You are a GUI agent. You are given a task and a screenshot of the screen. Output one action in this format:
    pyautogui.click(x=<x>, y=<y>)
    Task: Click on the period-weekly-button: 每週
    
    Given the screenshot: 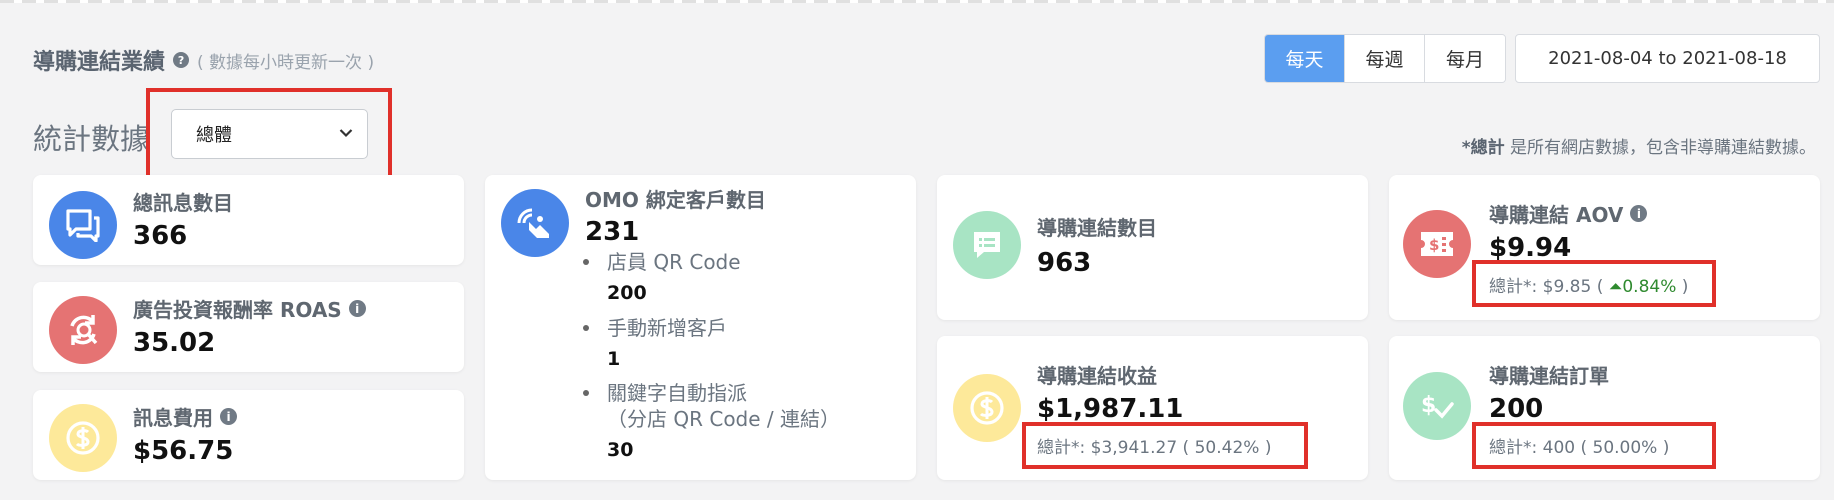 What is the action you would take?
    pyautogui.click(x=1385, y=58)
    